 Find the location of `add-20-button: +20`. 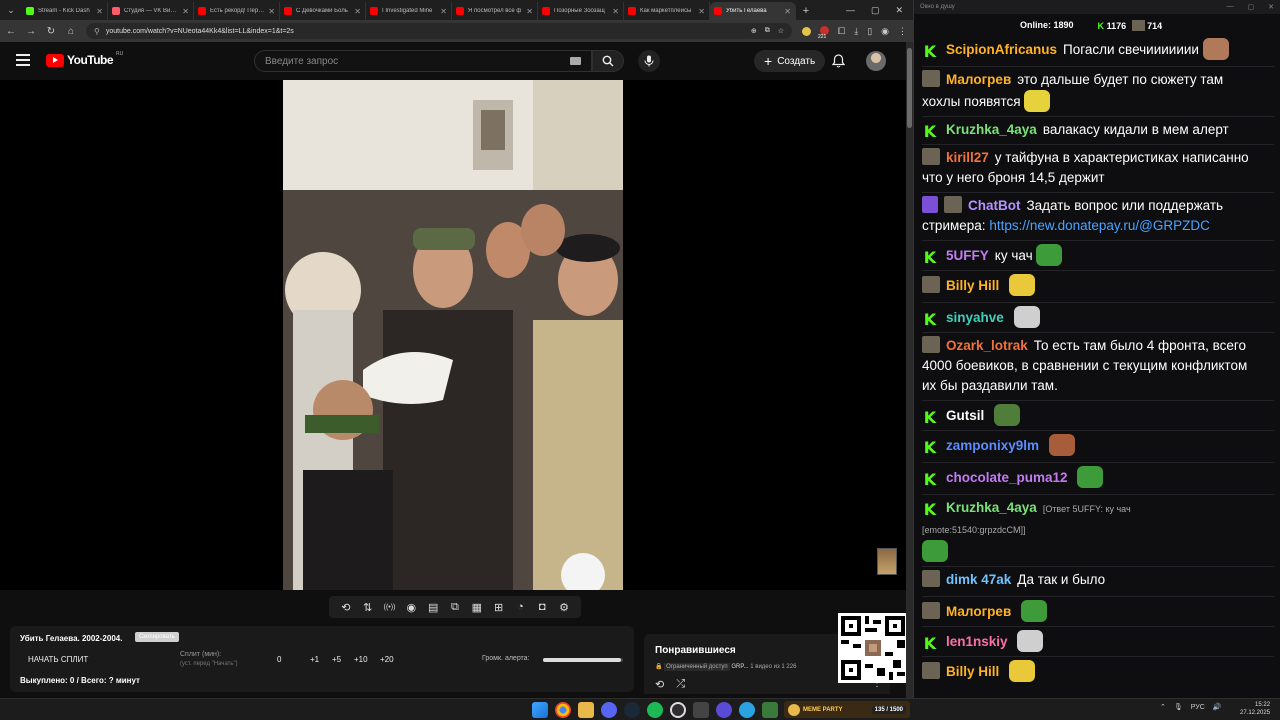

add-20-button: +20 is located at coordinates (387, 659).